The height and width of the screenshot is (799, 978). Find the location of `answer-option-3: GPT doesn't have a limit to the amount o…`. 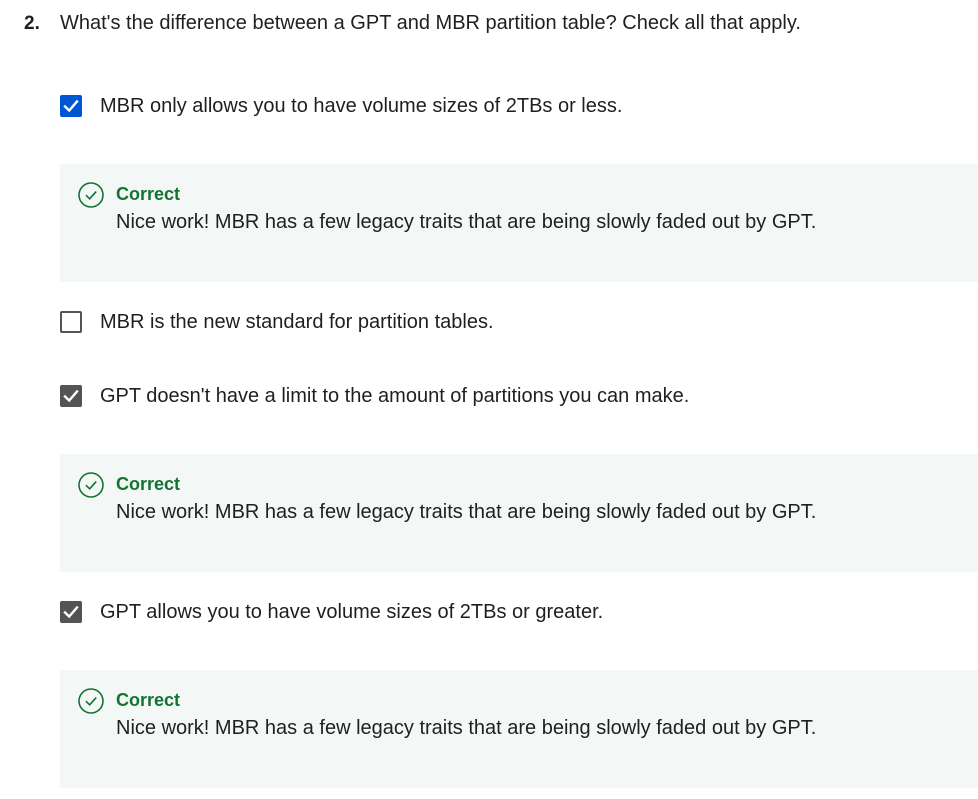

answer-option-3: GPT doesn't have a limit to the amount o… is located at coordinates (374, 396).